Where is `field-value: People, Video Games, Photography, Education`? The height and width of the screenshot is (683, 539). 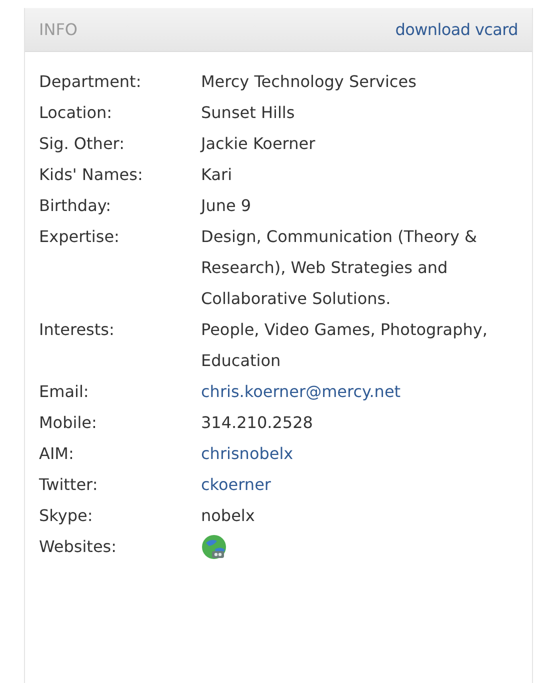
field-value: People, Video Games, Photography, Education is located at coordinates (344, 345).